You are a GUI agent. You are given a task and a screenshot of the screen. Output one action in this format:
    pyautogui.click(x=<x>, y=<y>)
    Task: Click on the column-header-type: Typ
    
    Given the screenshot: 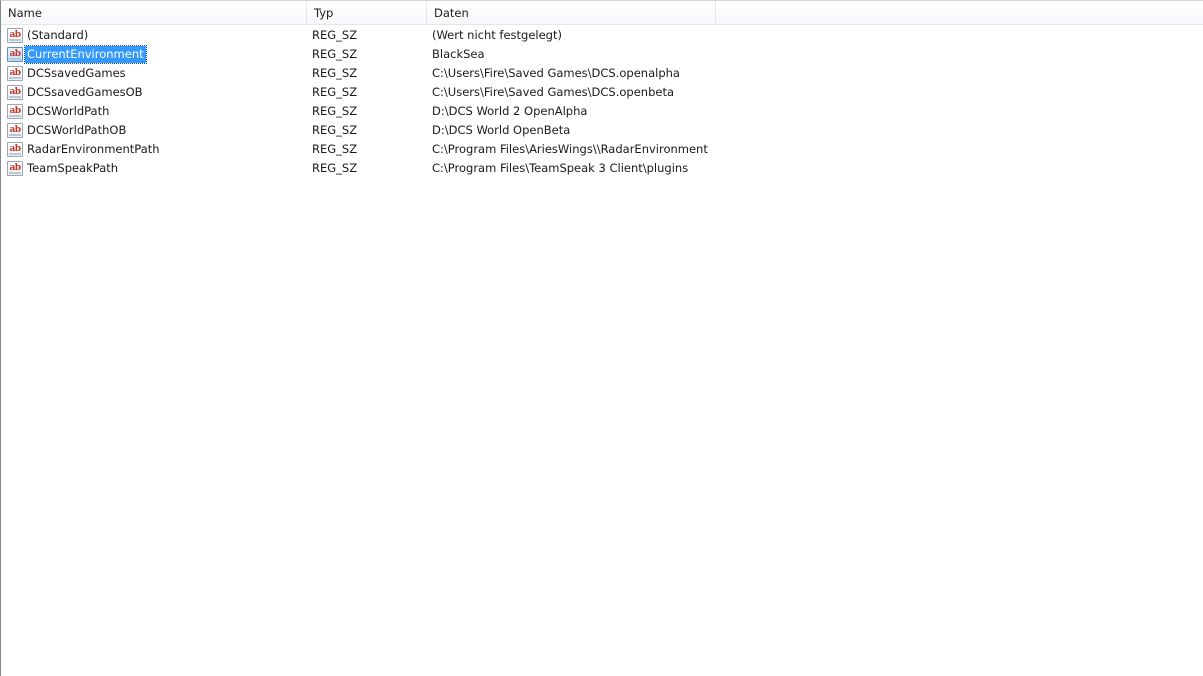 What is the action you would take?
    pyautogui.click(x=367, y=12)
    